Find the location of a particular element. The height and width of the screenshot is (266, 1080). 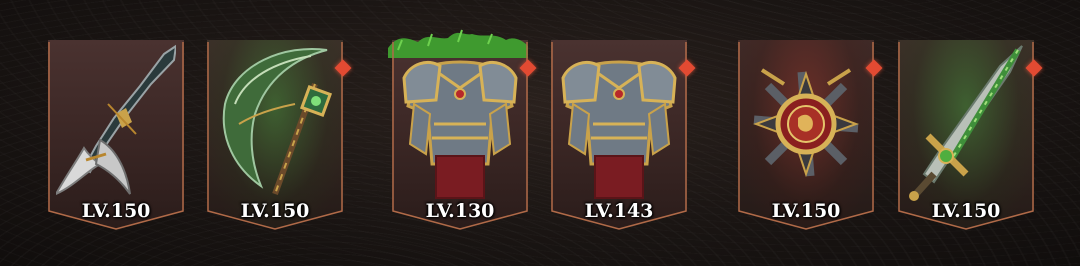

equipment-slot-1: LV.150 is located at coordinates (116, 135).